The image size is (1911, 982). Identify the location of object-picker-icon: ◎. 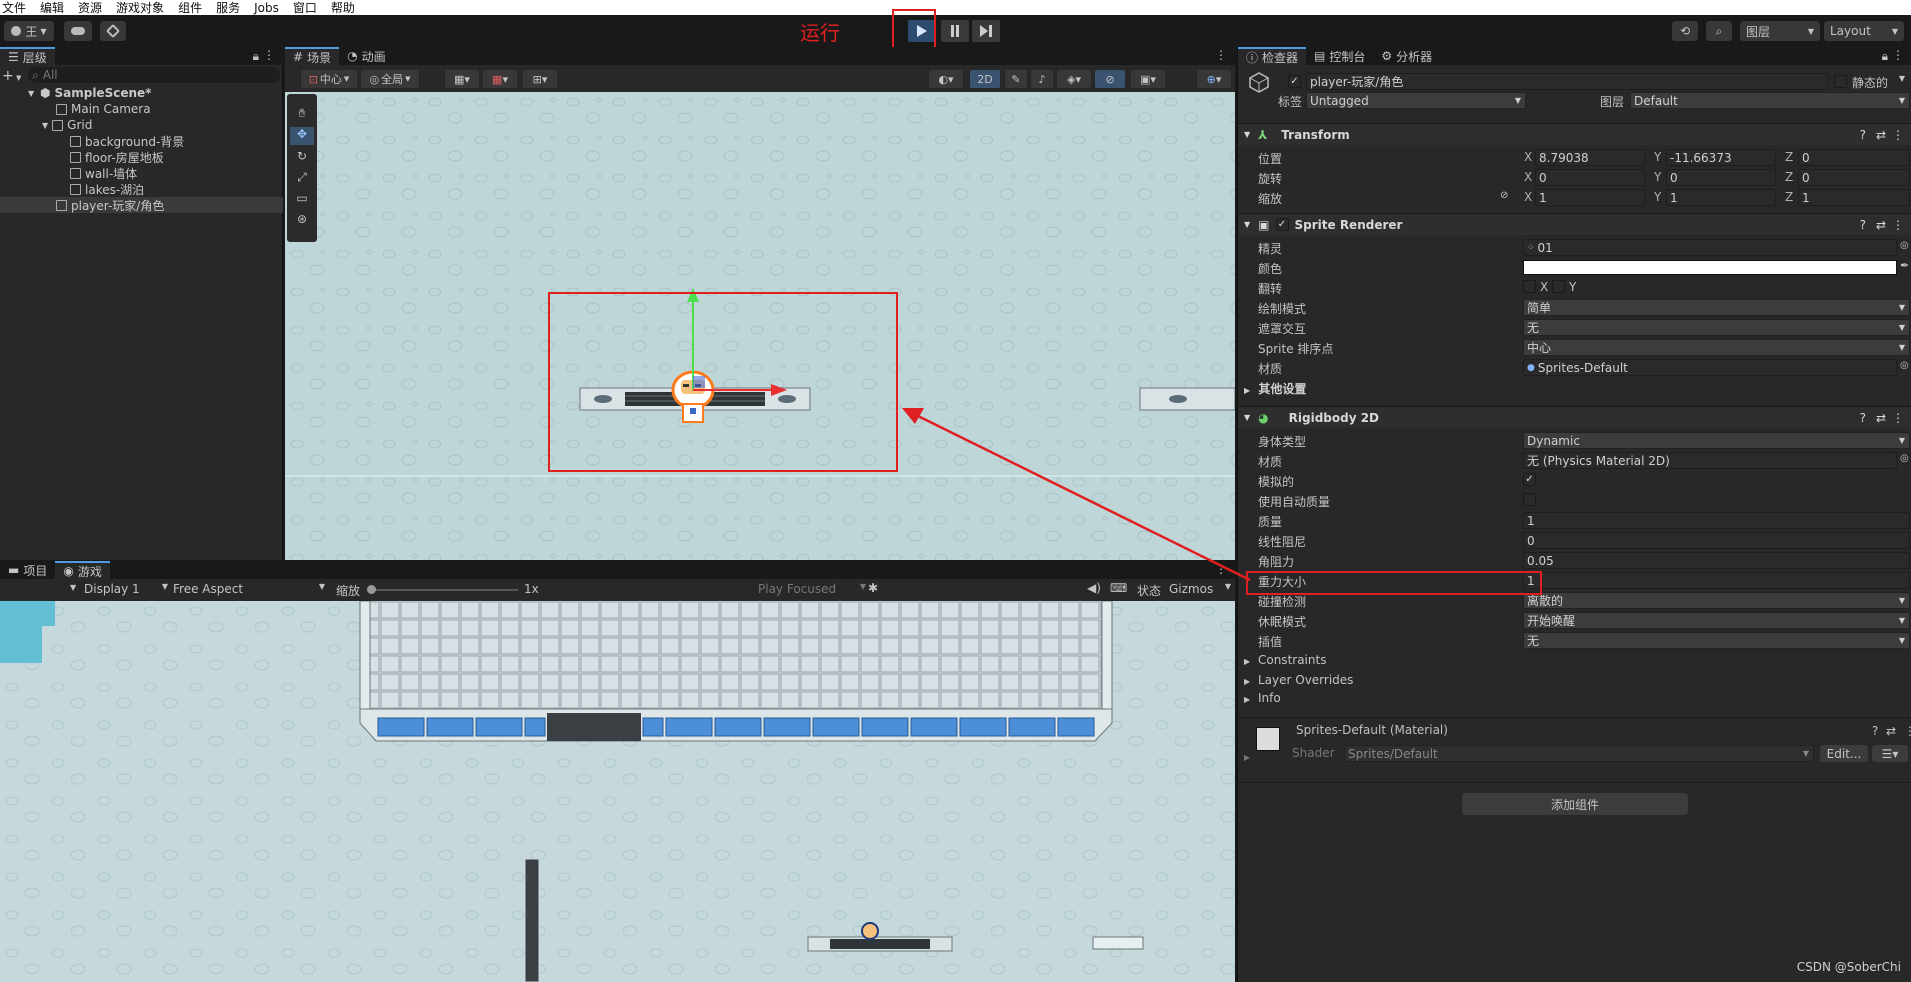
(1904, 245).